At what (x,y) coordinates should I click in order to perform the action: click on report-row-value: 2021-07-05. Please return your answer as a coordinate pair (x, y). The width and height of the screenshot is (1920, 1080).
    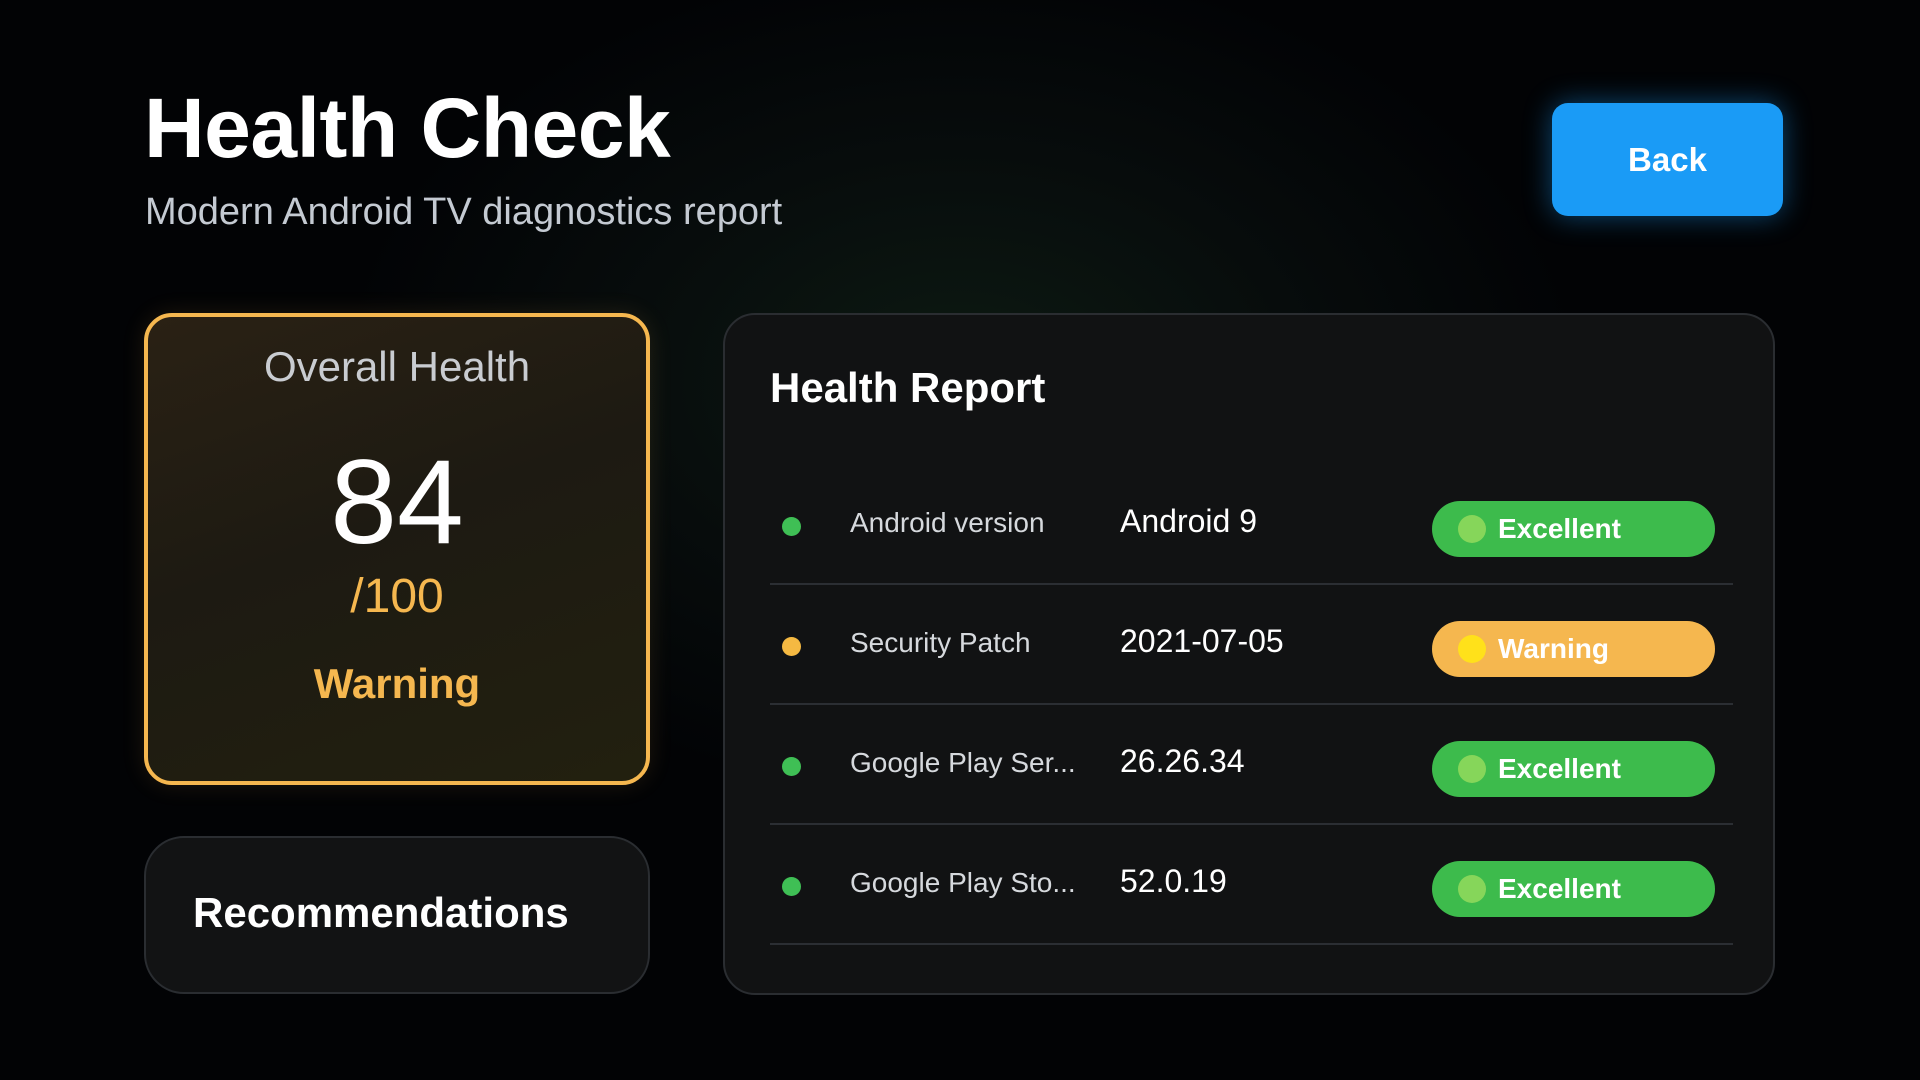
    Looking at the image, I should click on (1202, 641).